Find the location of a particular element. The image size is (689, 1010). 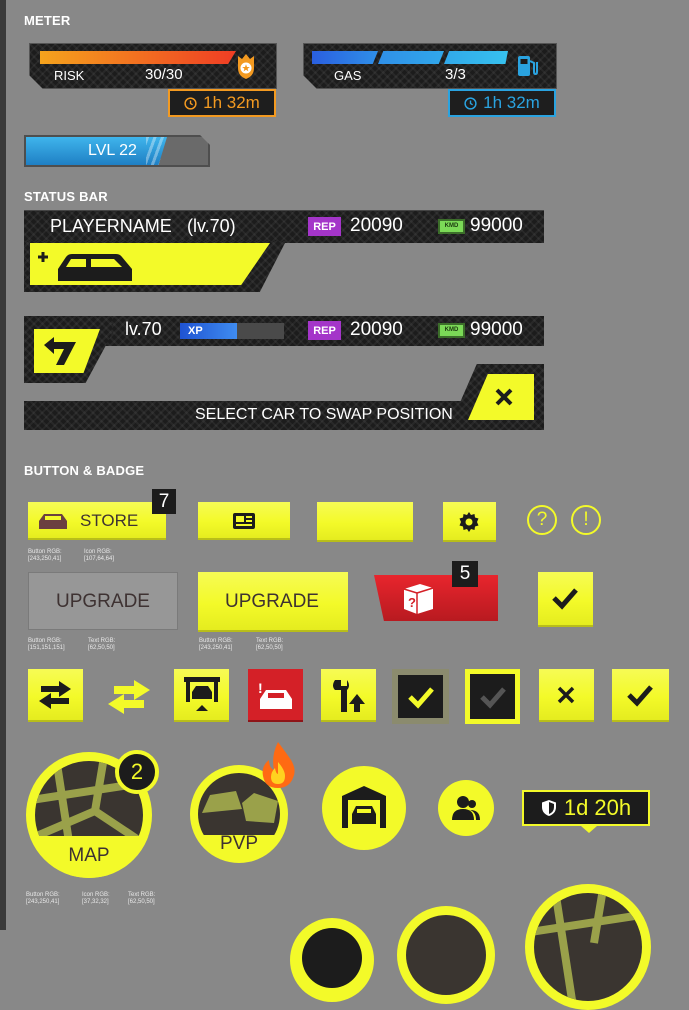

status-bar-player: PLAYERNAME (lv.70) REP 20090 KMD 99000 is located at coordinates (284, 226).